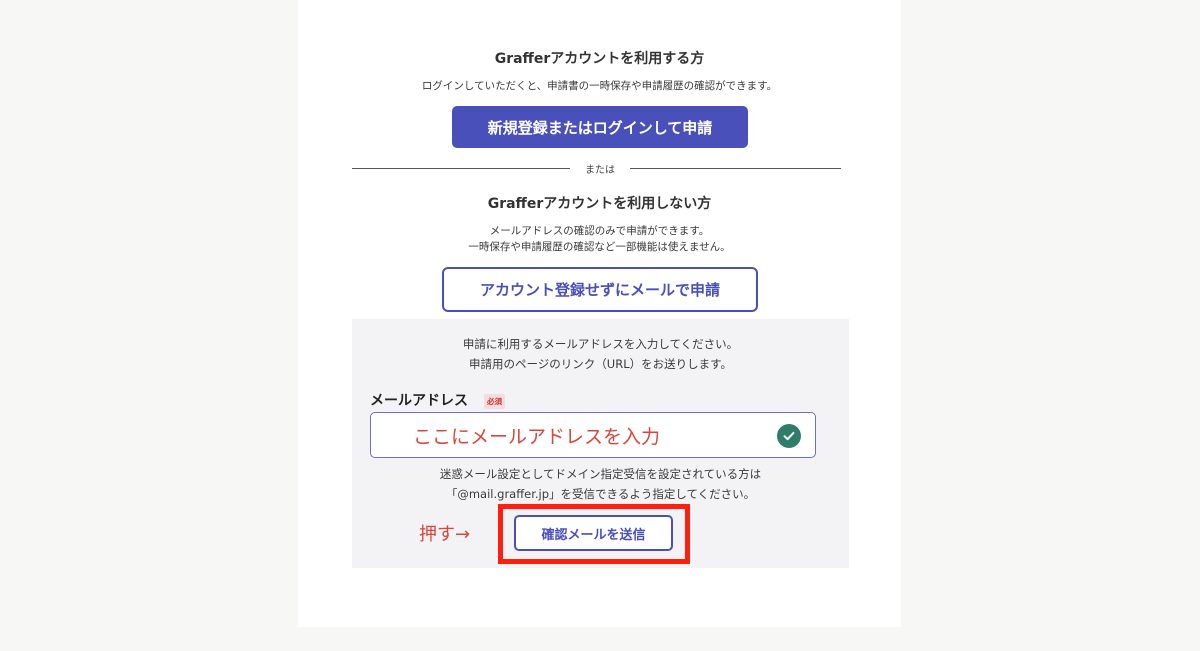 The image size is (1200, 651). Describe the element at coordinates (593, 533) in the screenshot. I see `send-confirmation-email-button: 確認メールを送信` at that location.